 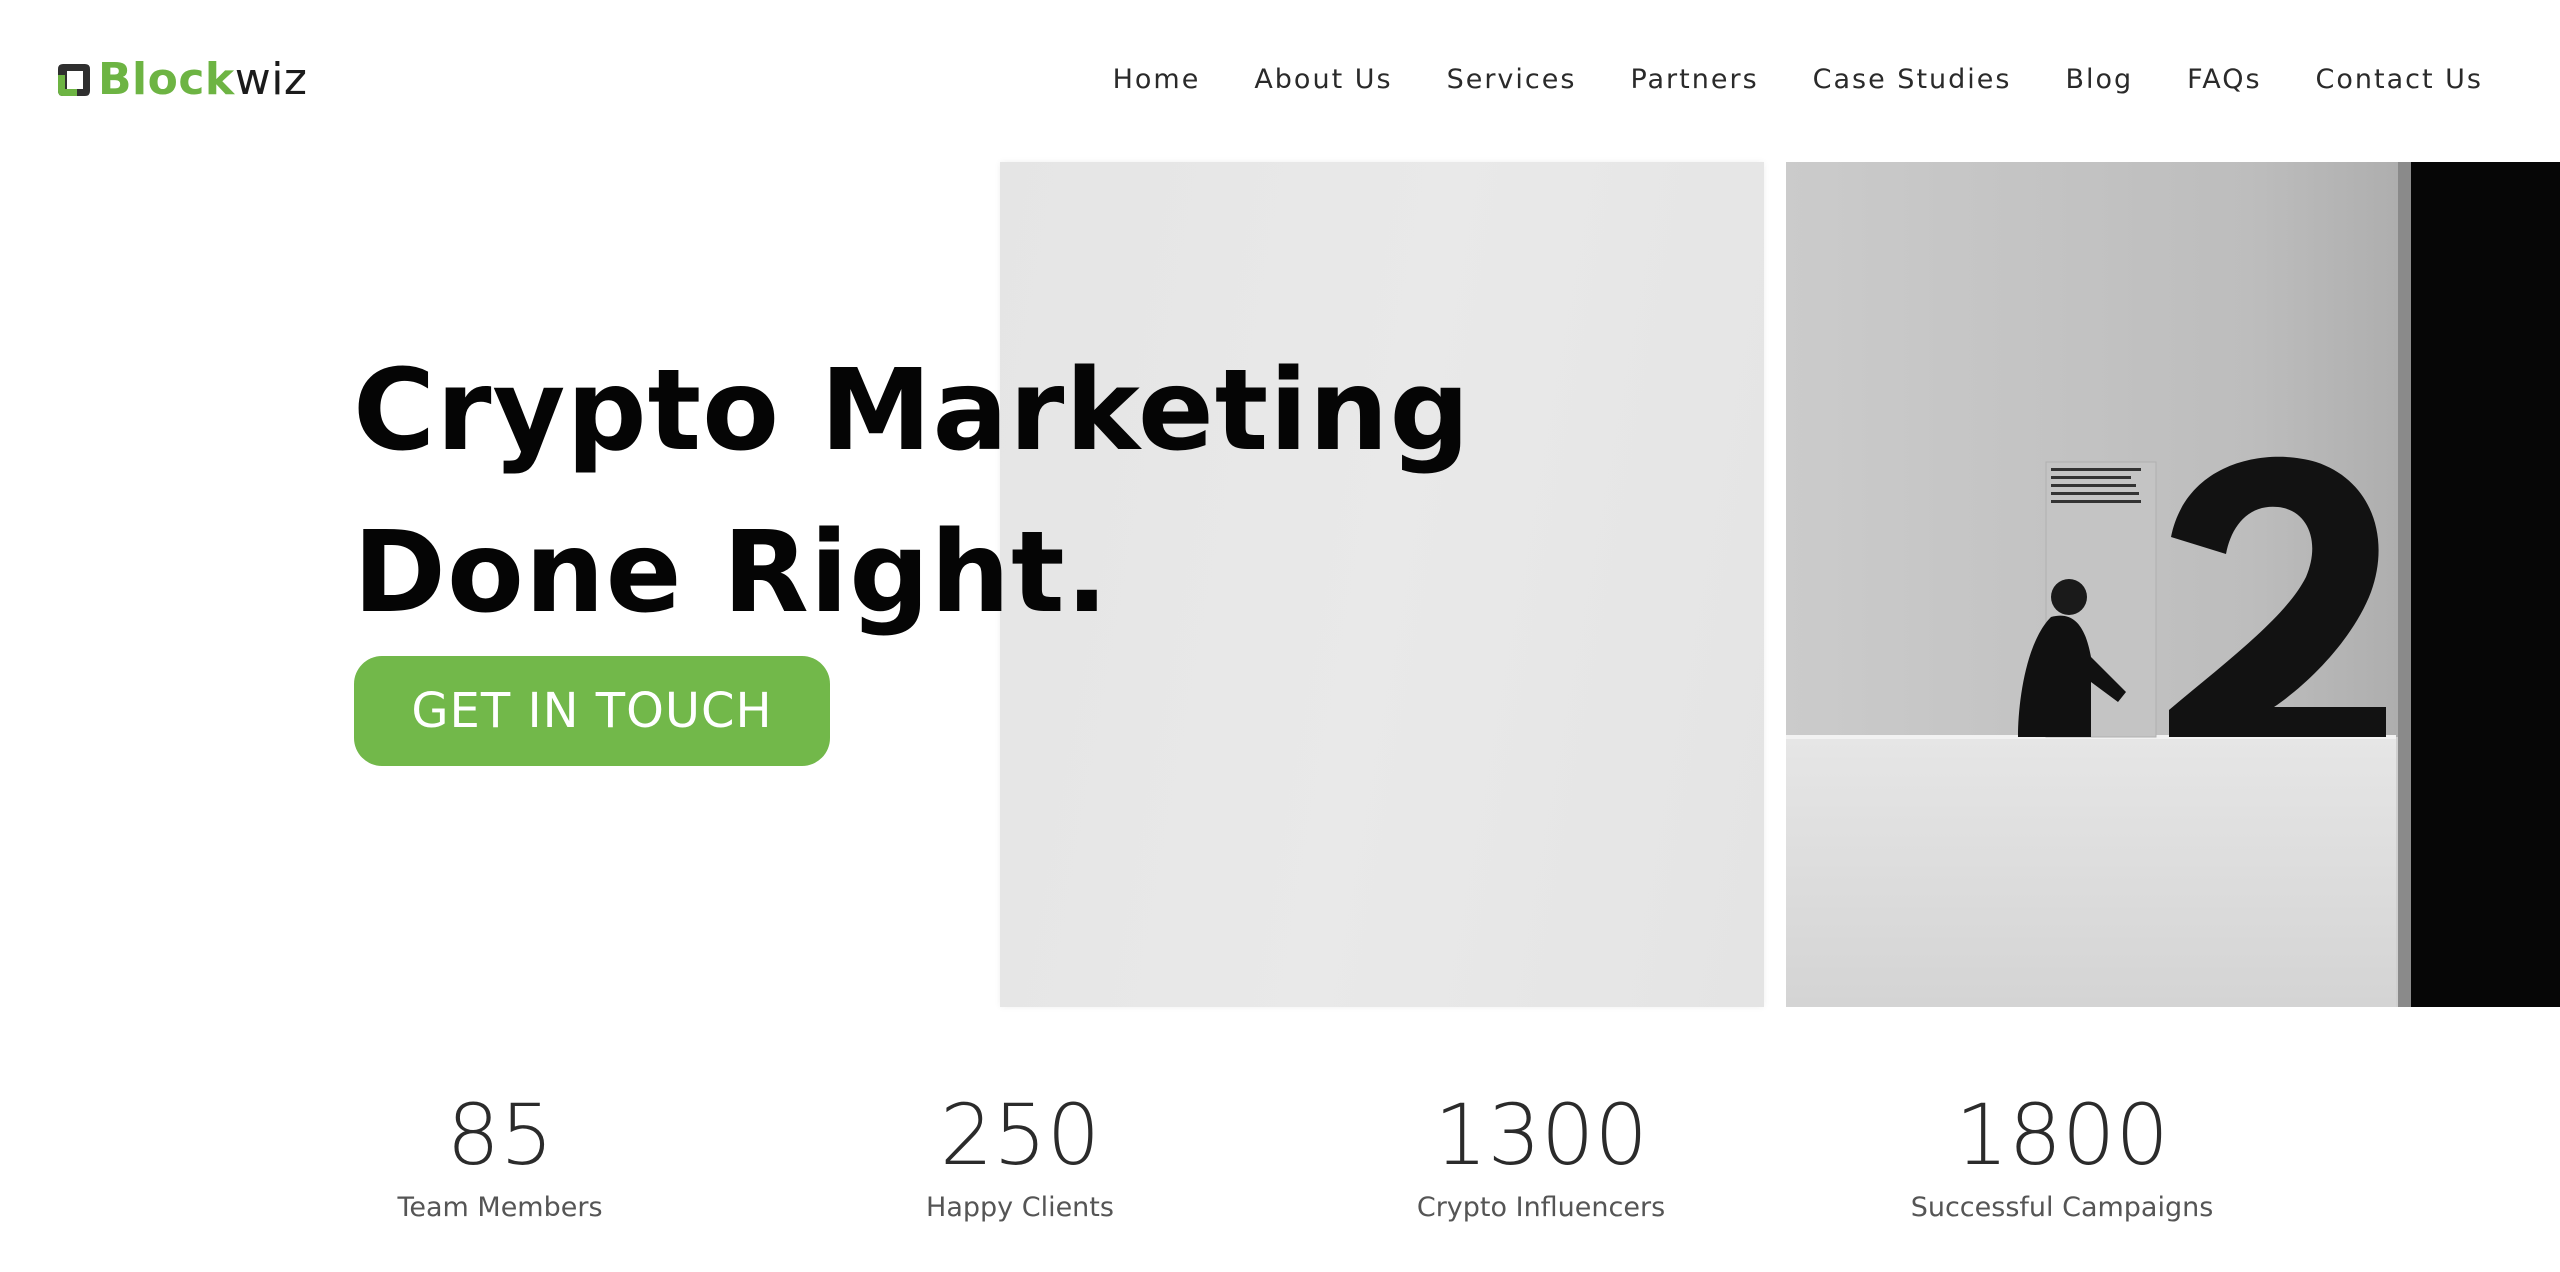 What do you see at coordinates (271, 79) in the screenshot?
I see `logo-suffix-text: wiz` at bounding box center [271, 79].